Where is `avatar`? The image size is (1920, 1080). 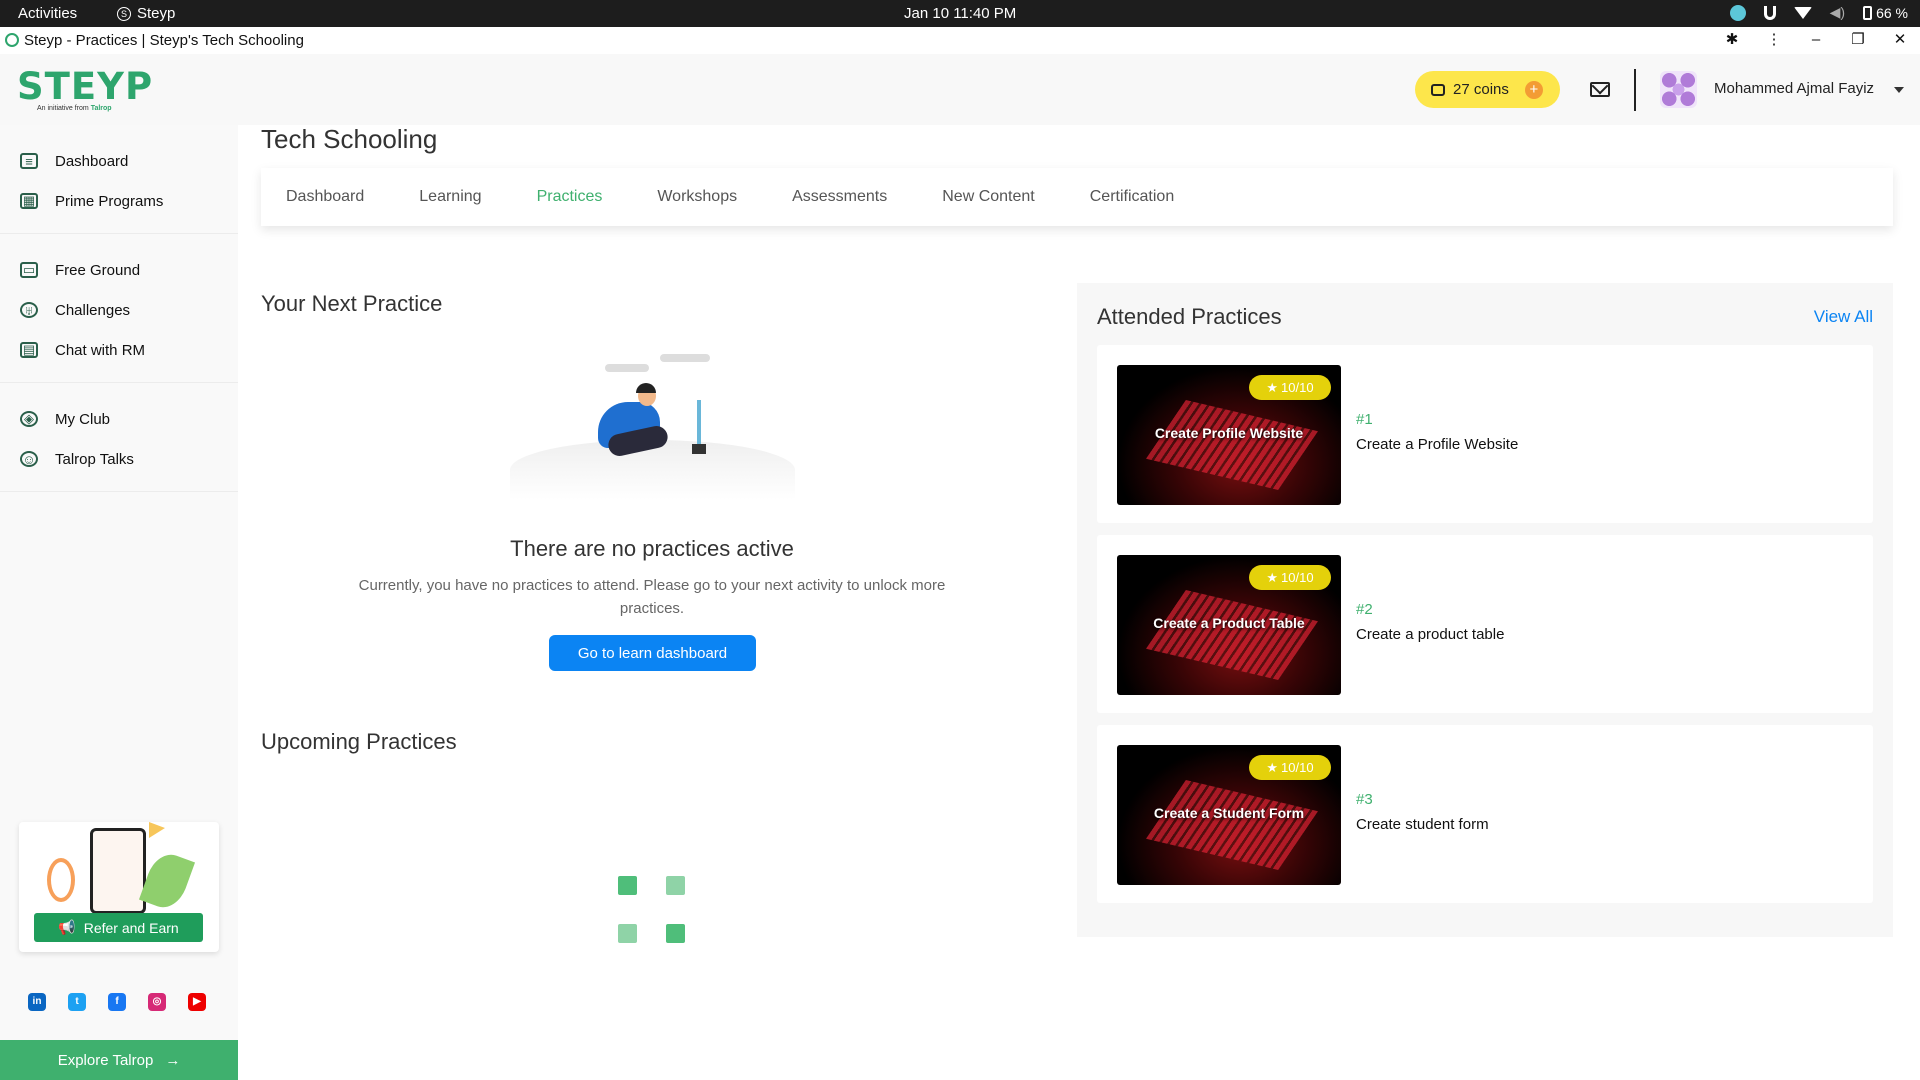
avatar is located at coordinates (1678, 89).